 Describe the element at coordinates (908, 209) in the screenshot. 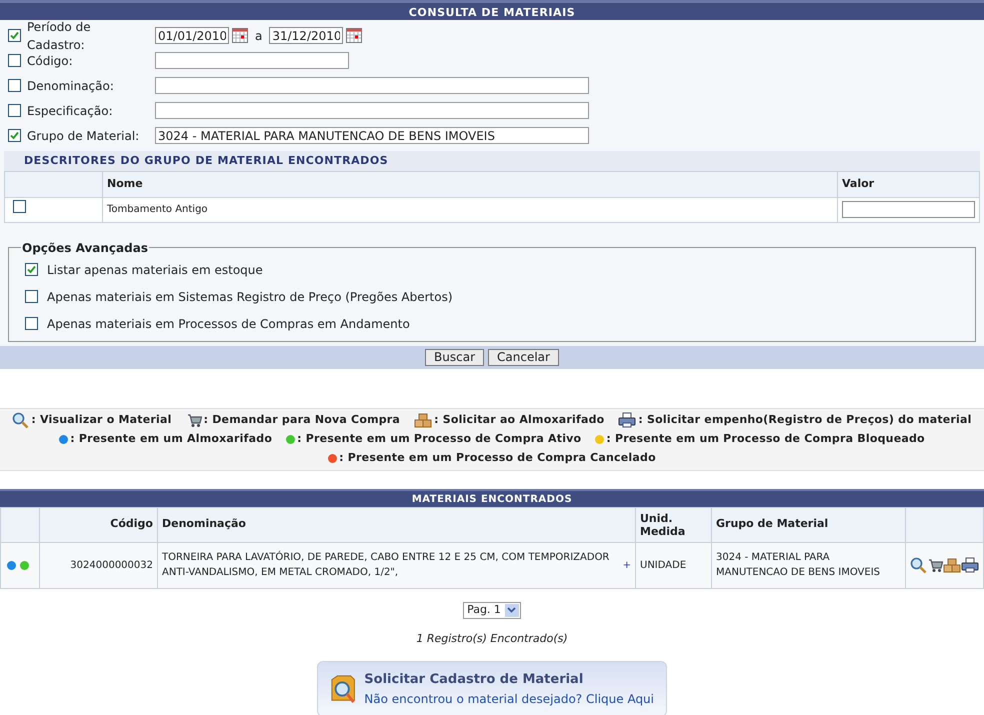

I see `value-field` at that location.